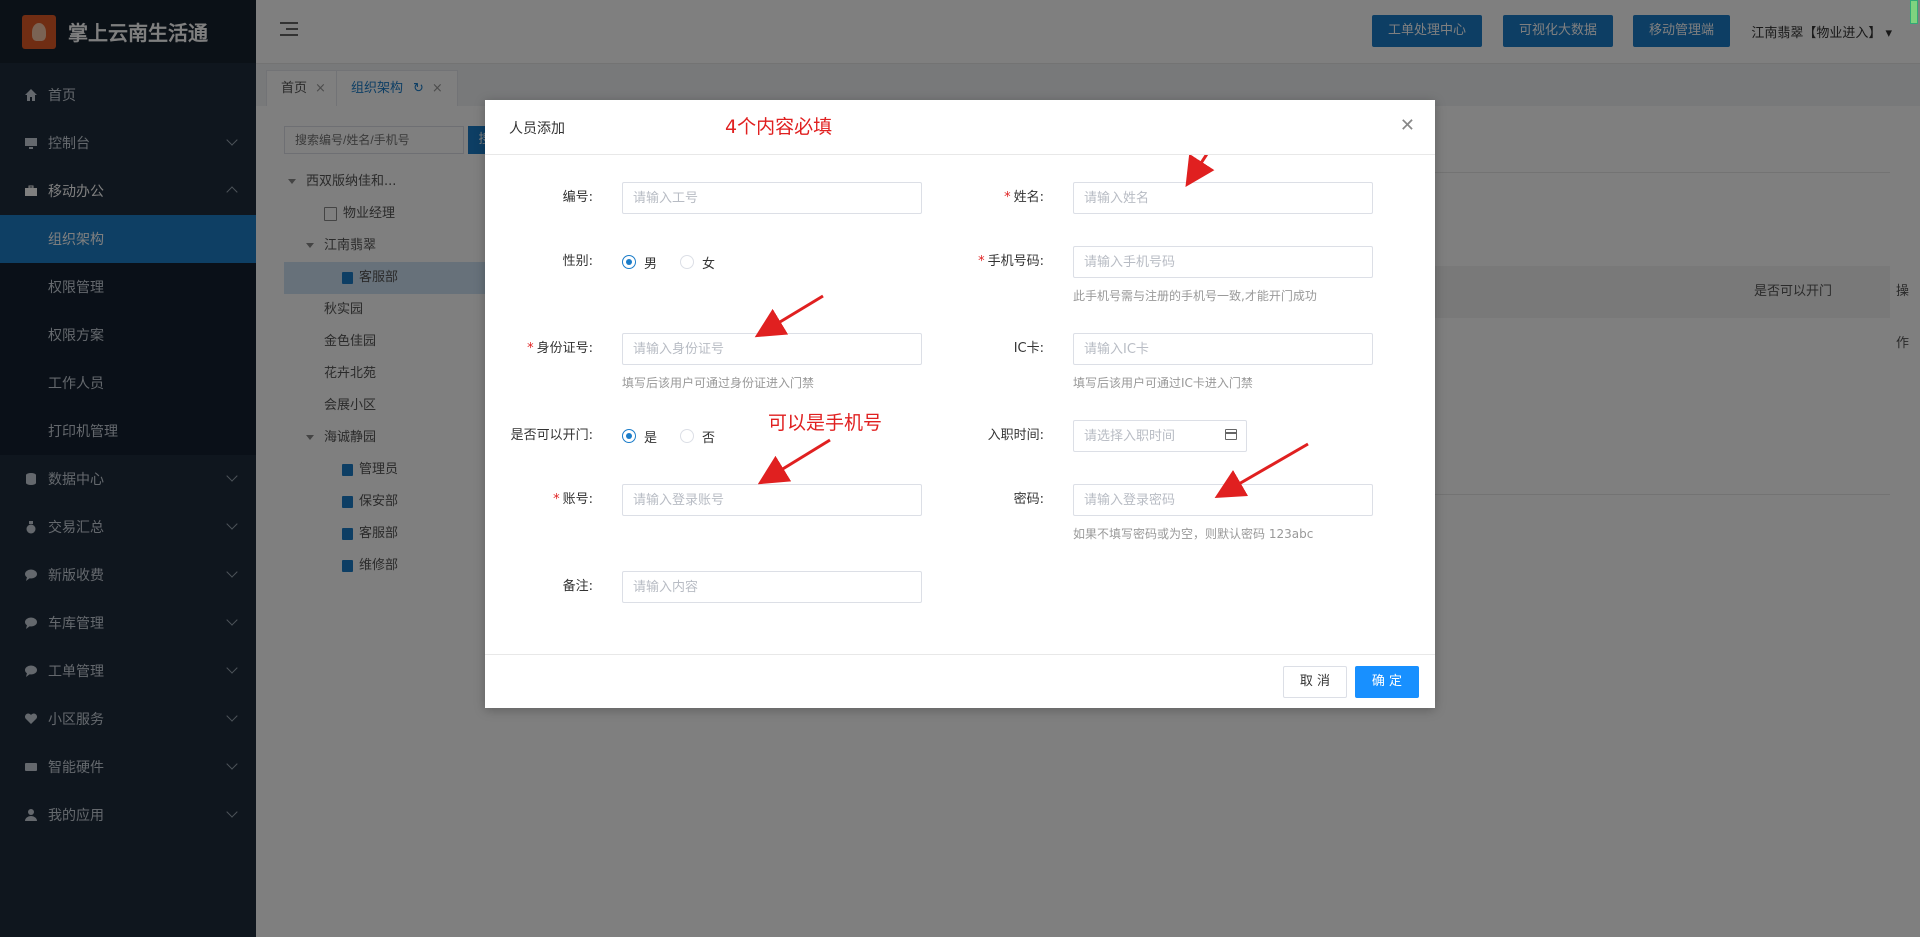 The image size is (1920, 937). What do you see at coordinates (779, 127) in the screenshot?
I see `annotation-required-note: 4个内容必填` at bounding box center [779, 127].